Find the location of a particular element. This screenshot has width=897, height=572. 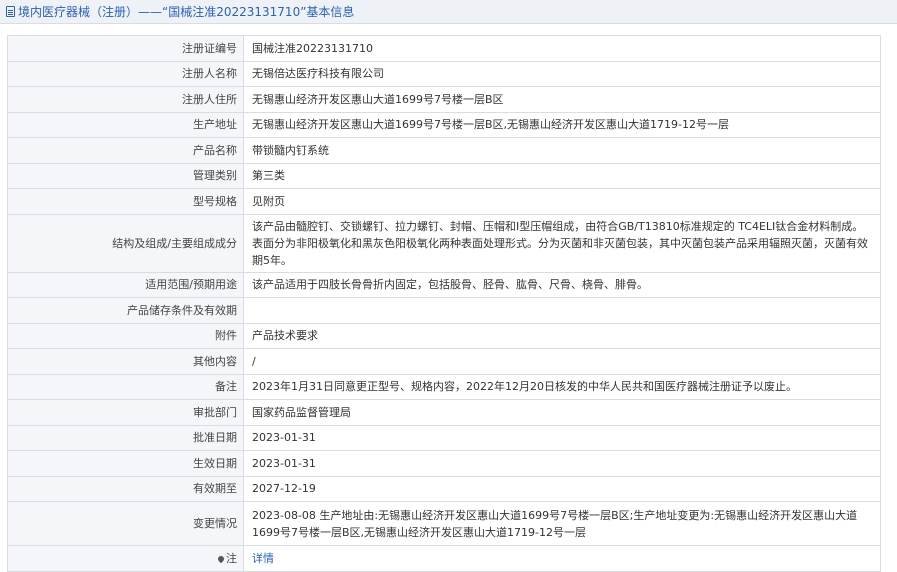

field-label: 备注 is located at coordinates (125, 386).